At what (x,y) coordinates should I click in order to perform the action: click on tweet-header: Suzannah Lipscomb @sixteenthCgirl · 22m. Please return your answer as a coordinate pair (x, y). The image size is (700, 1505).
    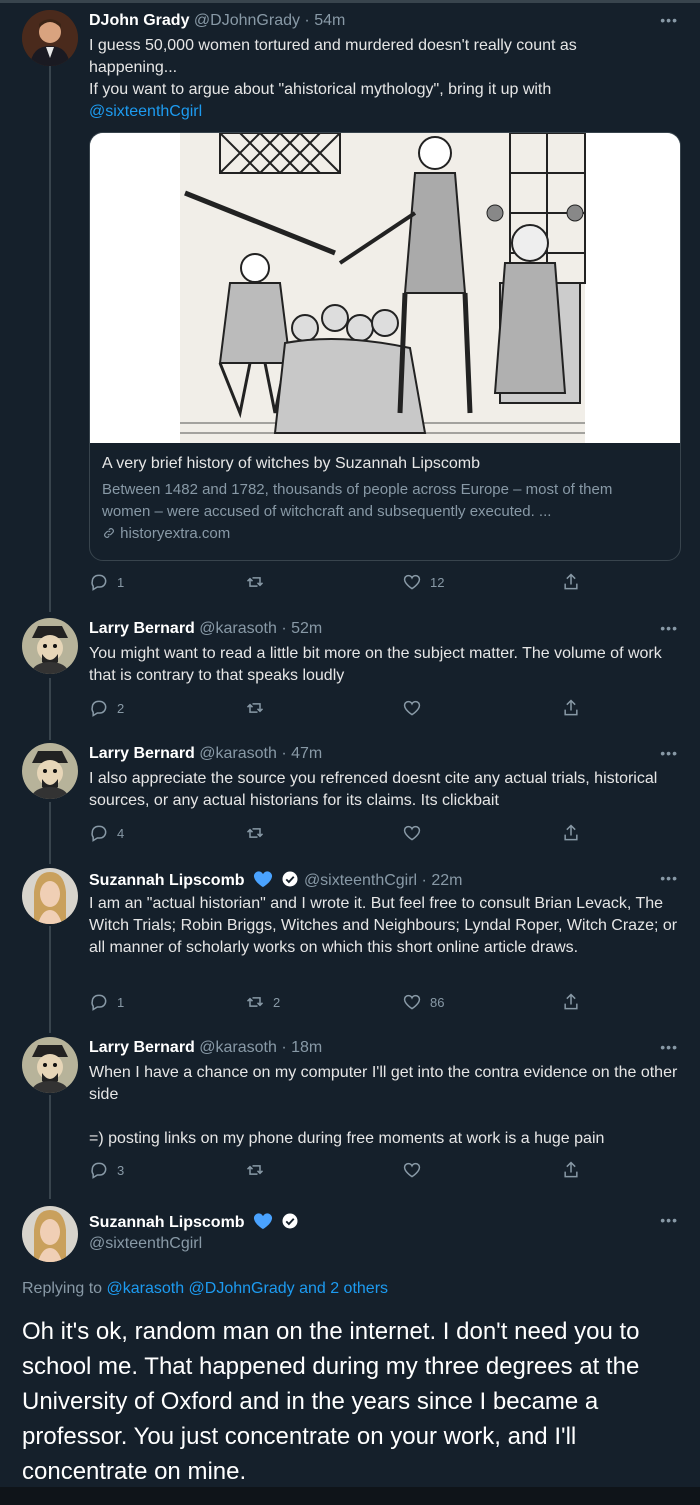
    Looking at the image, I should click on (275, 880).